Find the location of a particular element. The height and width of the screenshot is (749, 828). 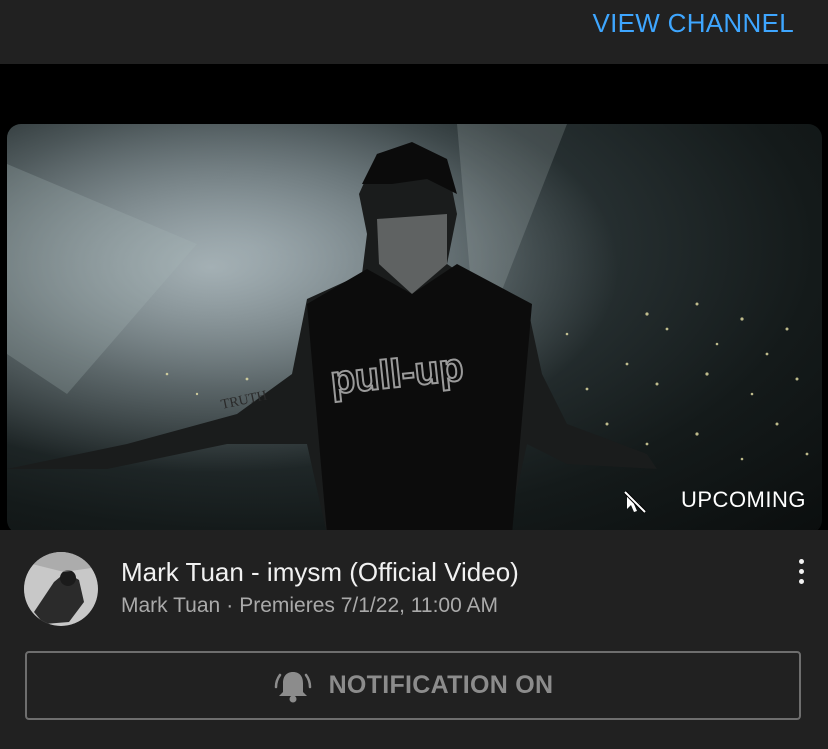

top-bar: VIEW CHANNEL is located at coordinates (414, 32).